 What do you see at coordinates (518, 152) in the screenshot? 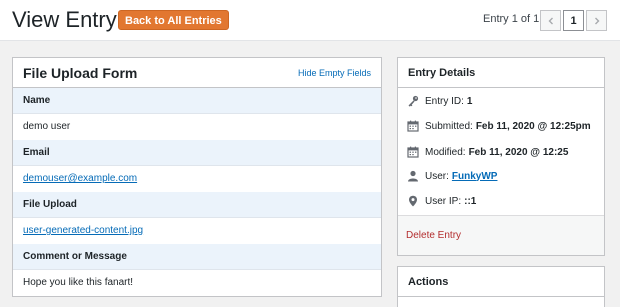
I see `modified-value: Feb 11, 2020 @ 12:25` at bounding box center [518, 152].